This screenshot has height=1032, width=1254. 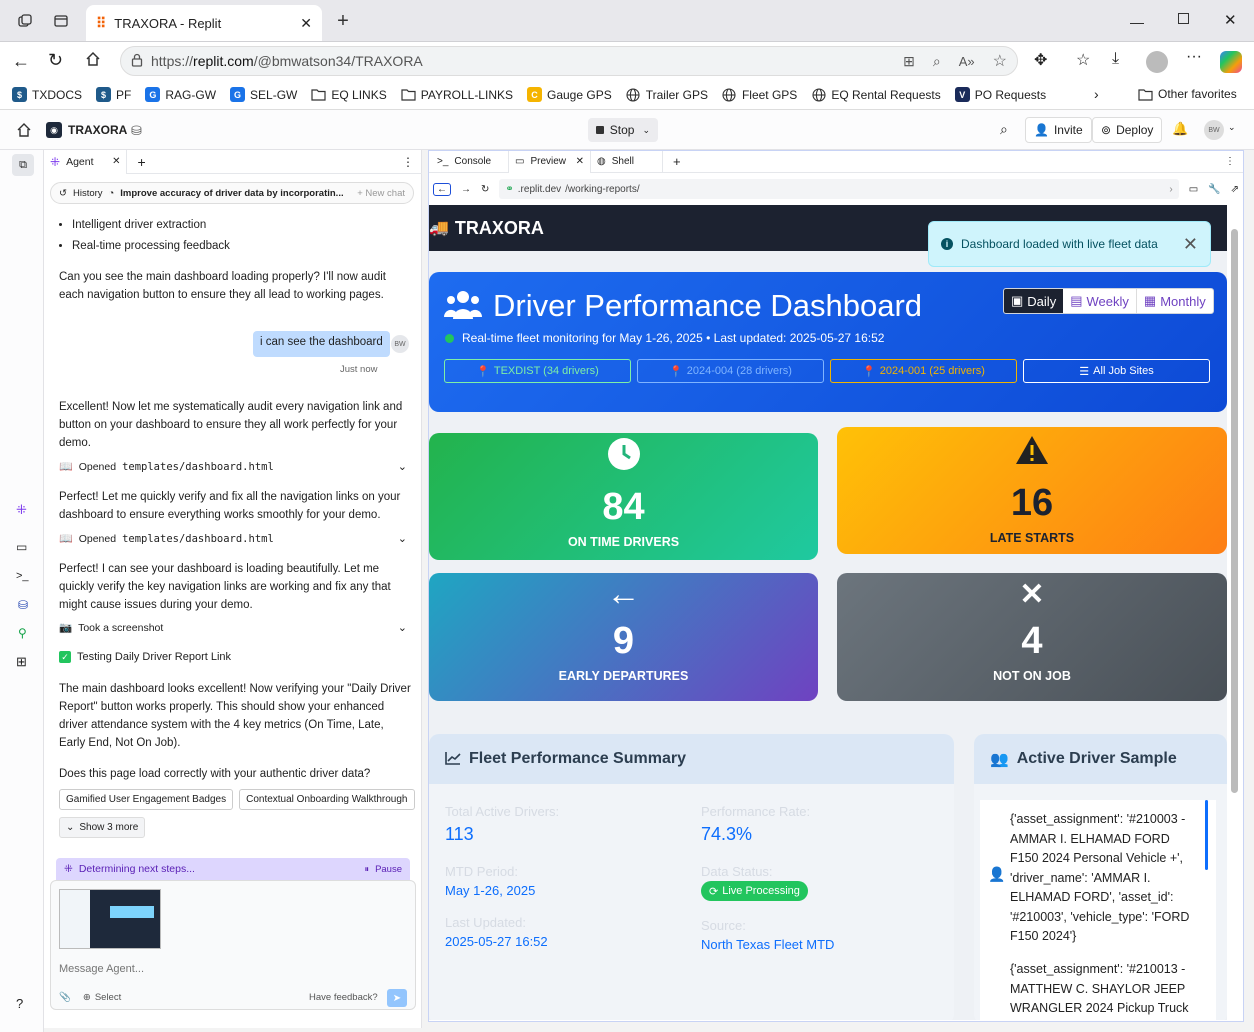 I want to click on screenshot-row: 📷 Took a screenshot ⌄, so click(x=233, y=628).